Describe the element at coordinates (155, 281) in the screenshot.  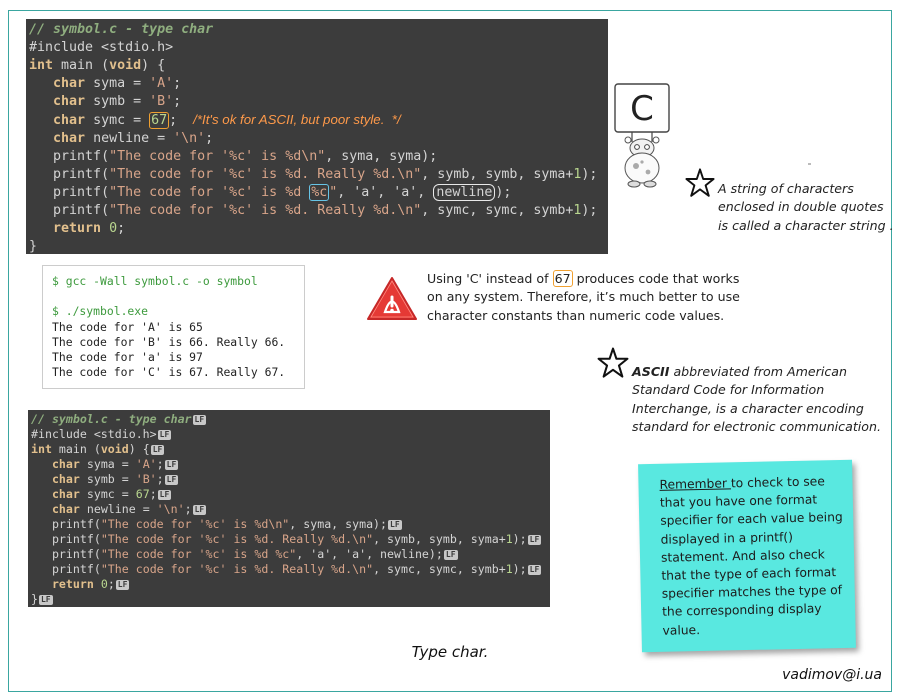
I see `terminal-command: $ gcc -Wall symbol.c -o symbol` at that location.